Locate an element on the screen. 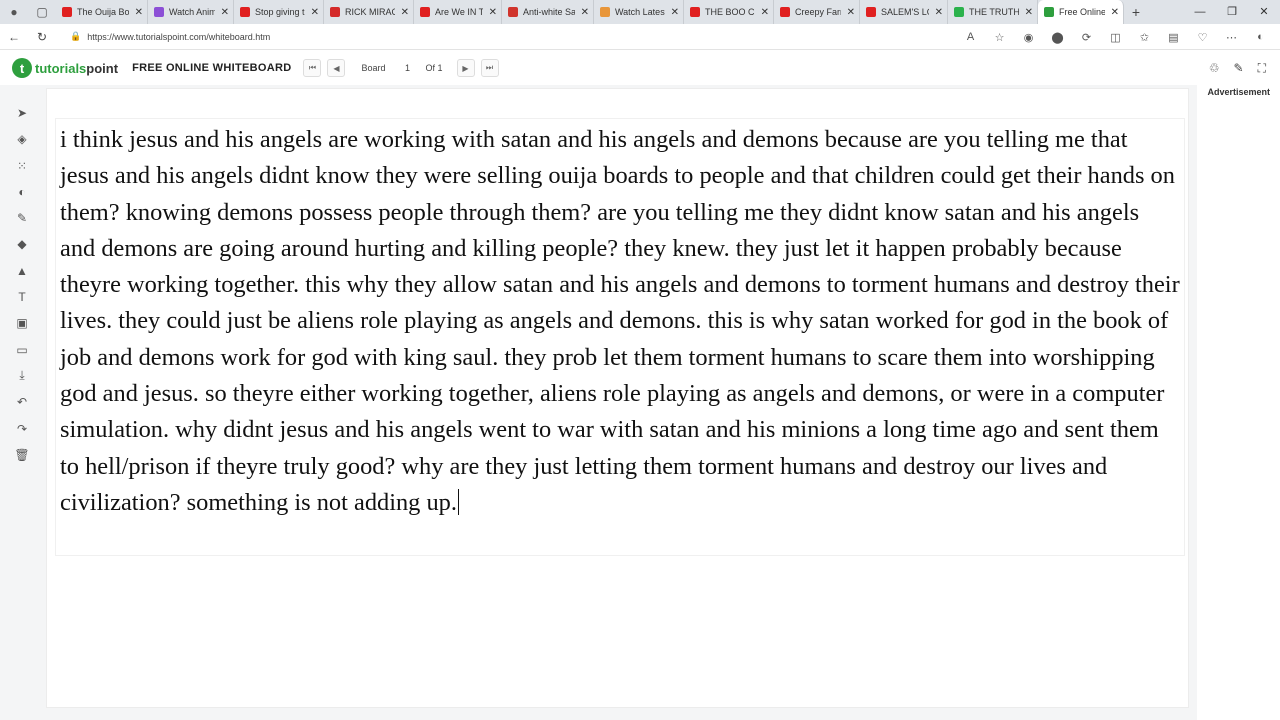 The width and height of the screenshot is (1280, 720). tab-title: Stop giving th is located at coordinates (280, 12).